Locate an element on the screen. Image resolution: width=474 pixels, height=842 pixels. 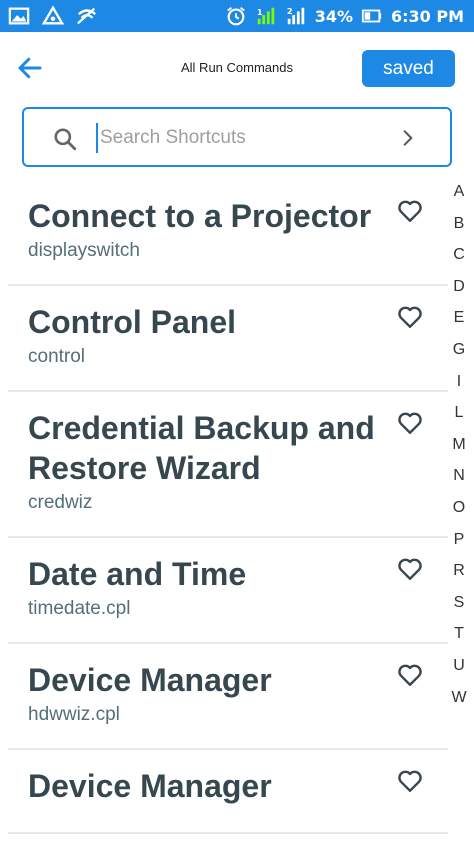
alpha-letter: P is located at coordinates (459, 544).